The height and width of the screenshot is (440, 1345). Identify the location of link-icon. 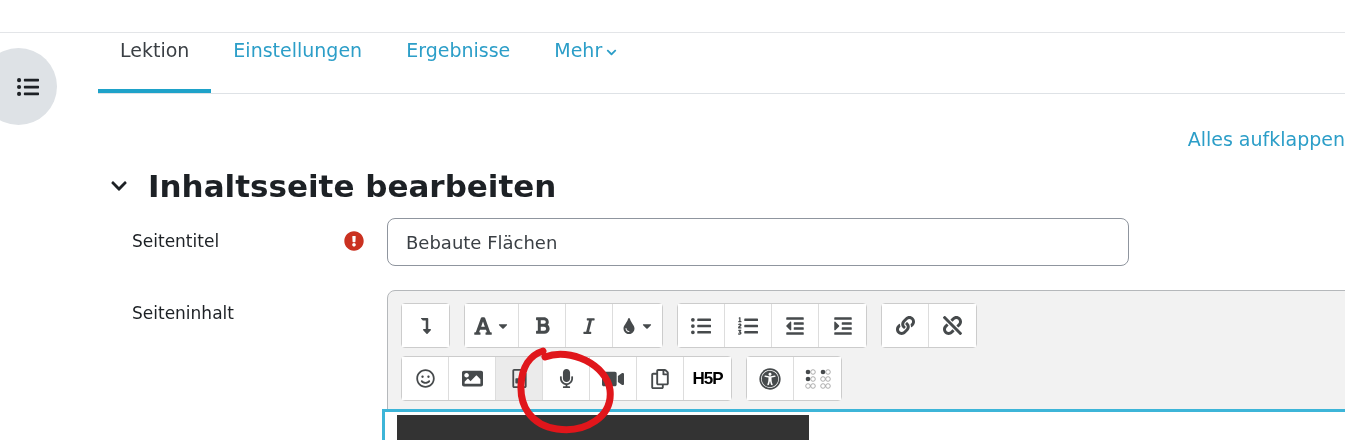
(905, 325).